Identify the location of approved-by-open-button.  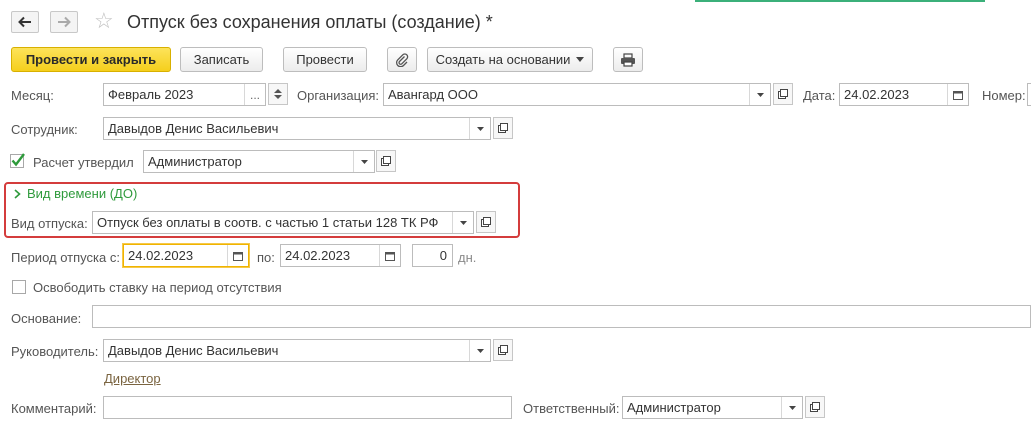
(386, 161).